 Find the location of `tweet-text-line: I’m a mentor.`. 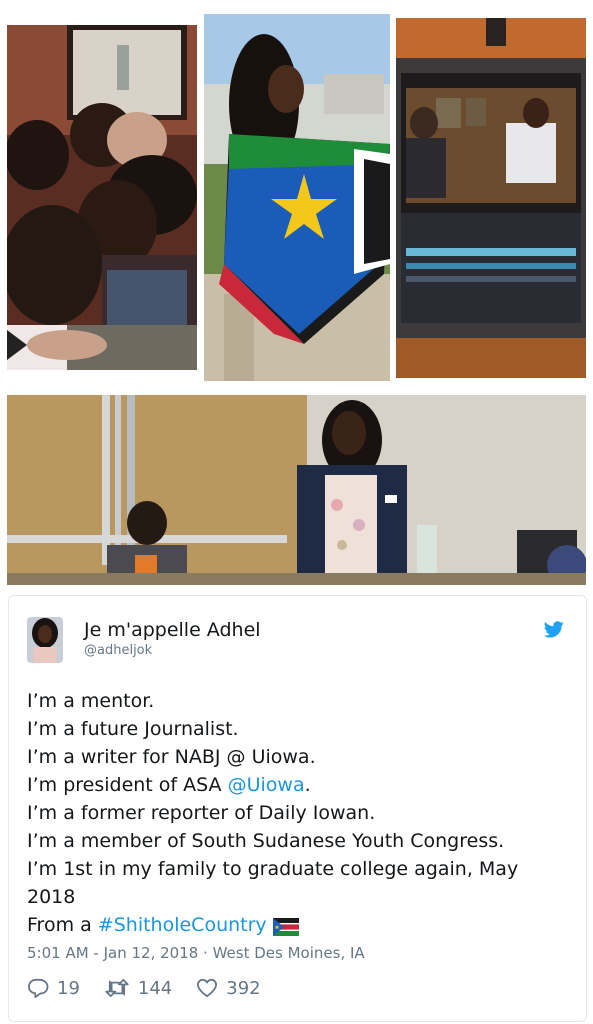

tweet-text-line: I’m a mentor. is located at coordinates (91, 701).